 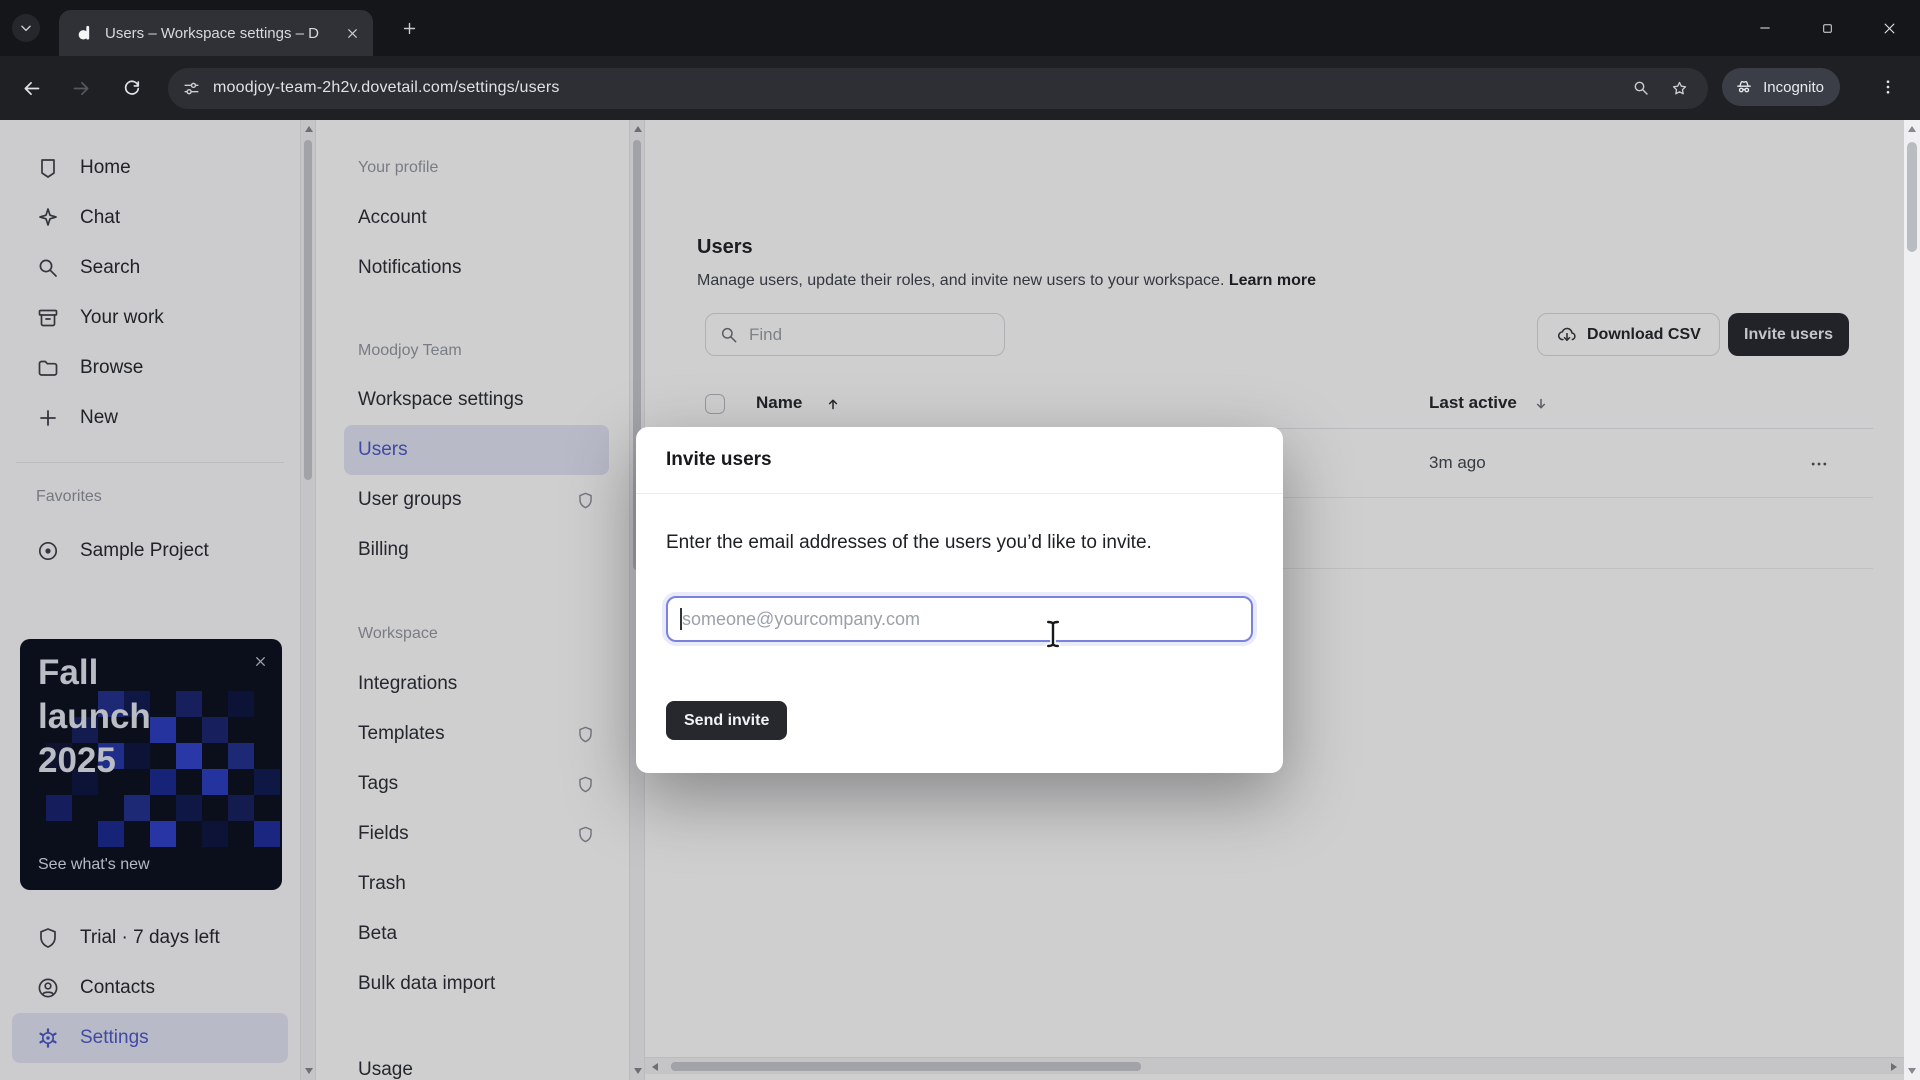 I want to click on incognito-badge: Incognito, so click(x=1781, y=87).